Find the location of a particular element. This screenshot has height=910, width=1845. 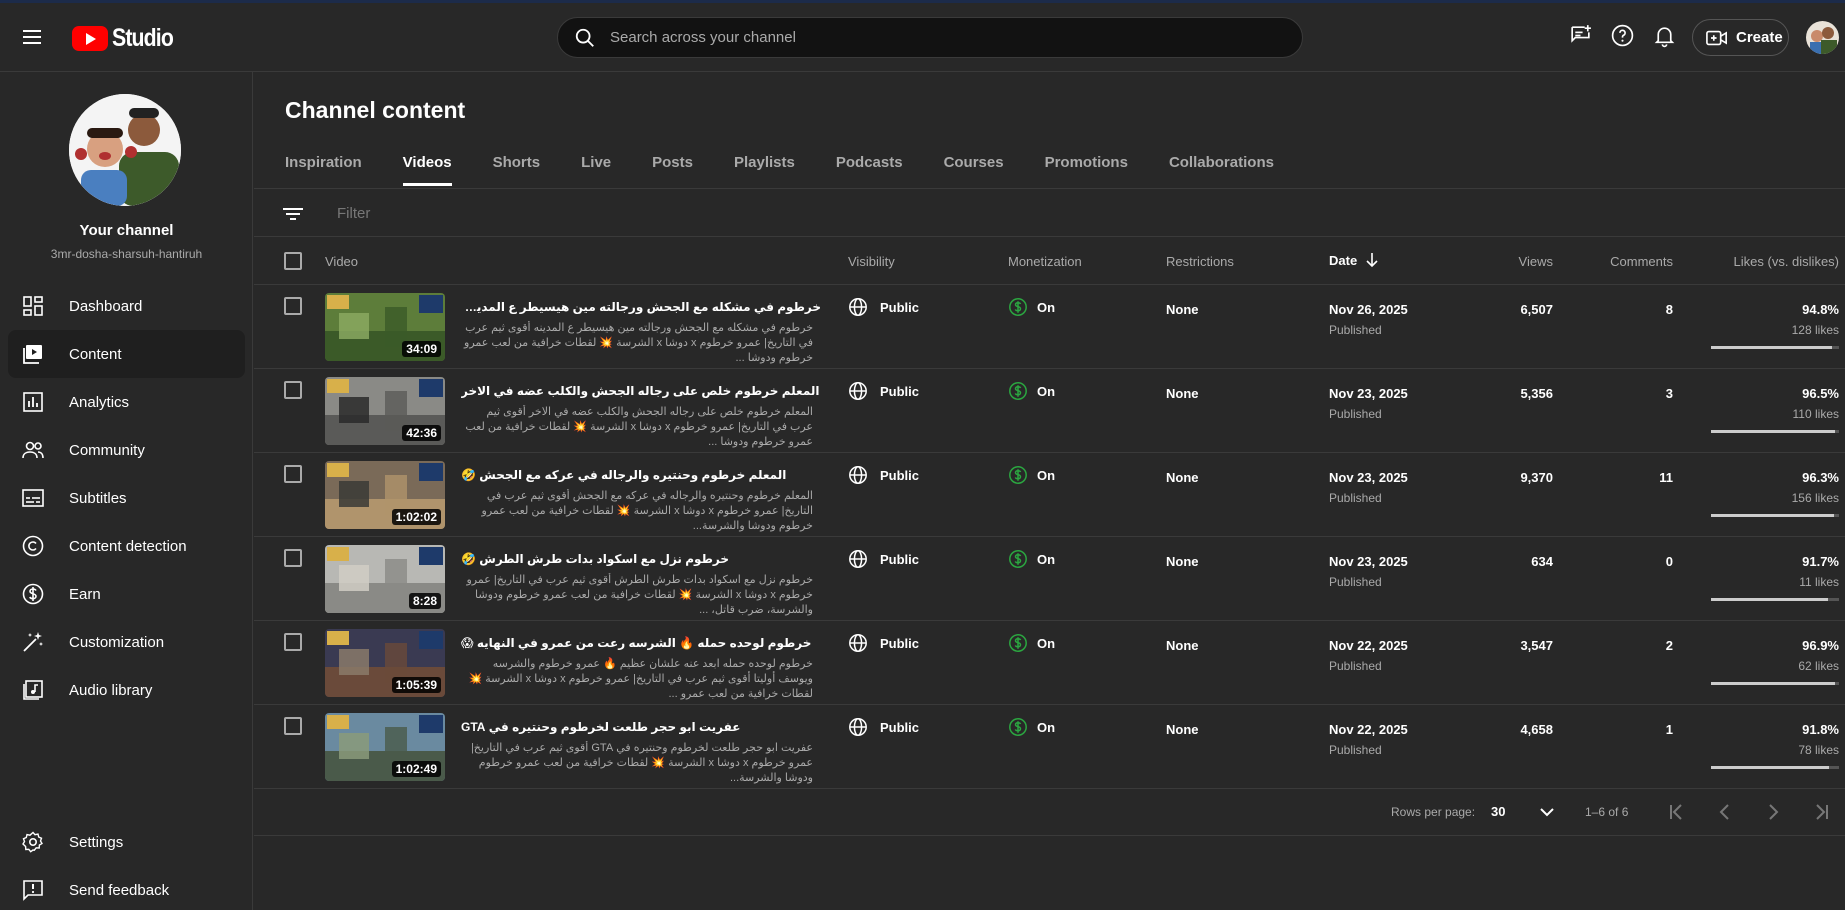

tab-videos: Videos is located at coordinates (427, 170).